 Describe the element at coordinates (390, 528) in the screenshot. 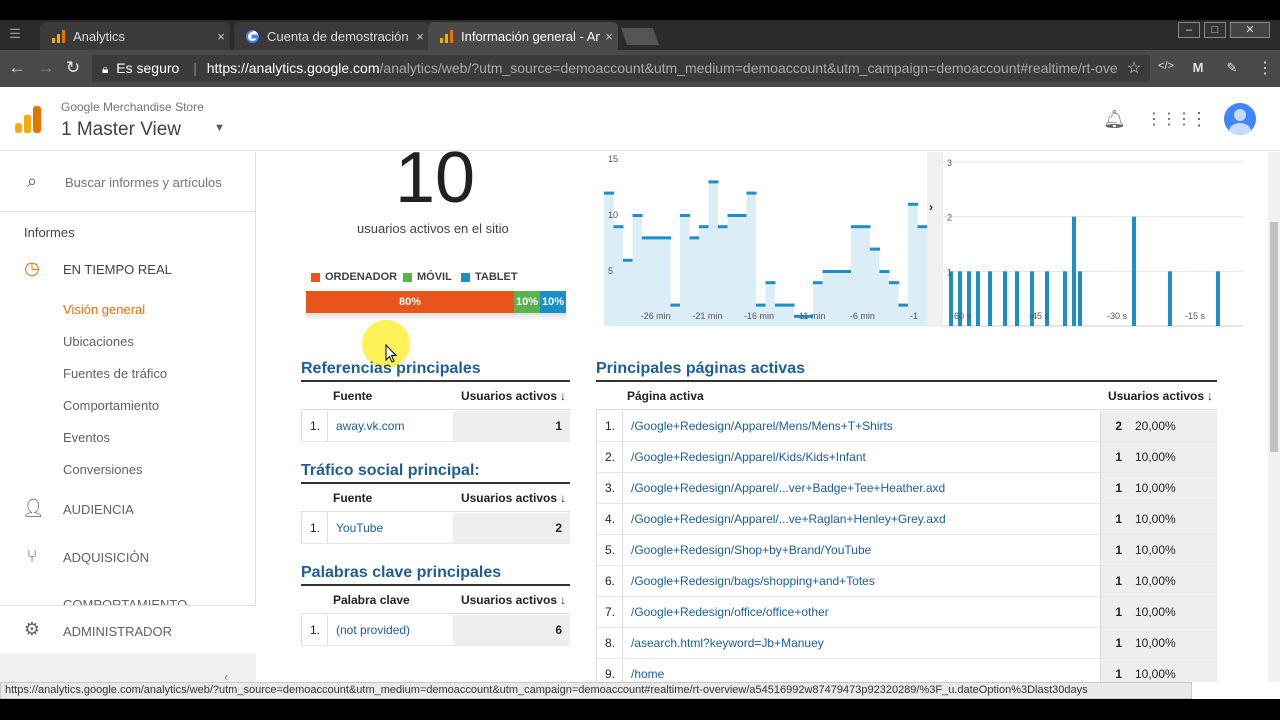

I see `row-source-link: YouTube` at that location.